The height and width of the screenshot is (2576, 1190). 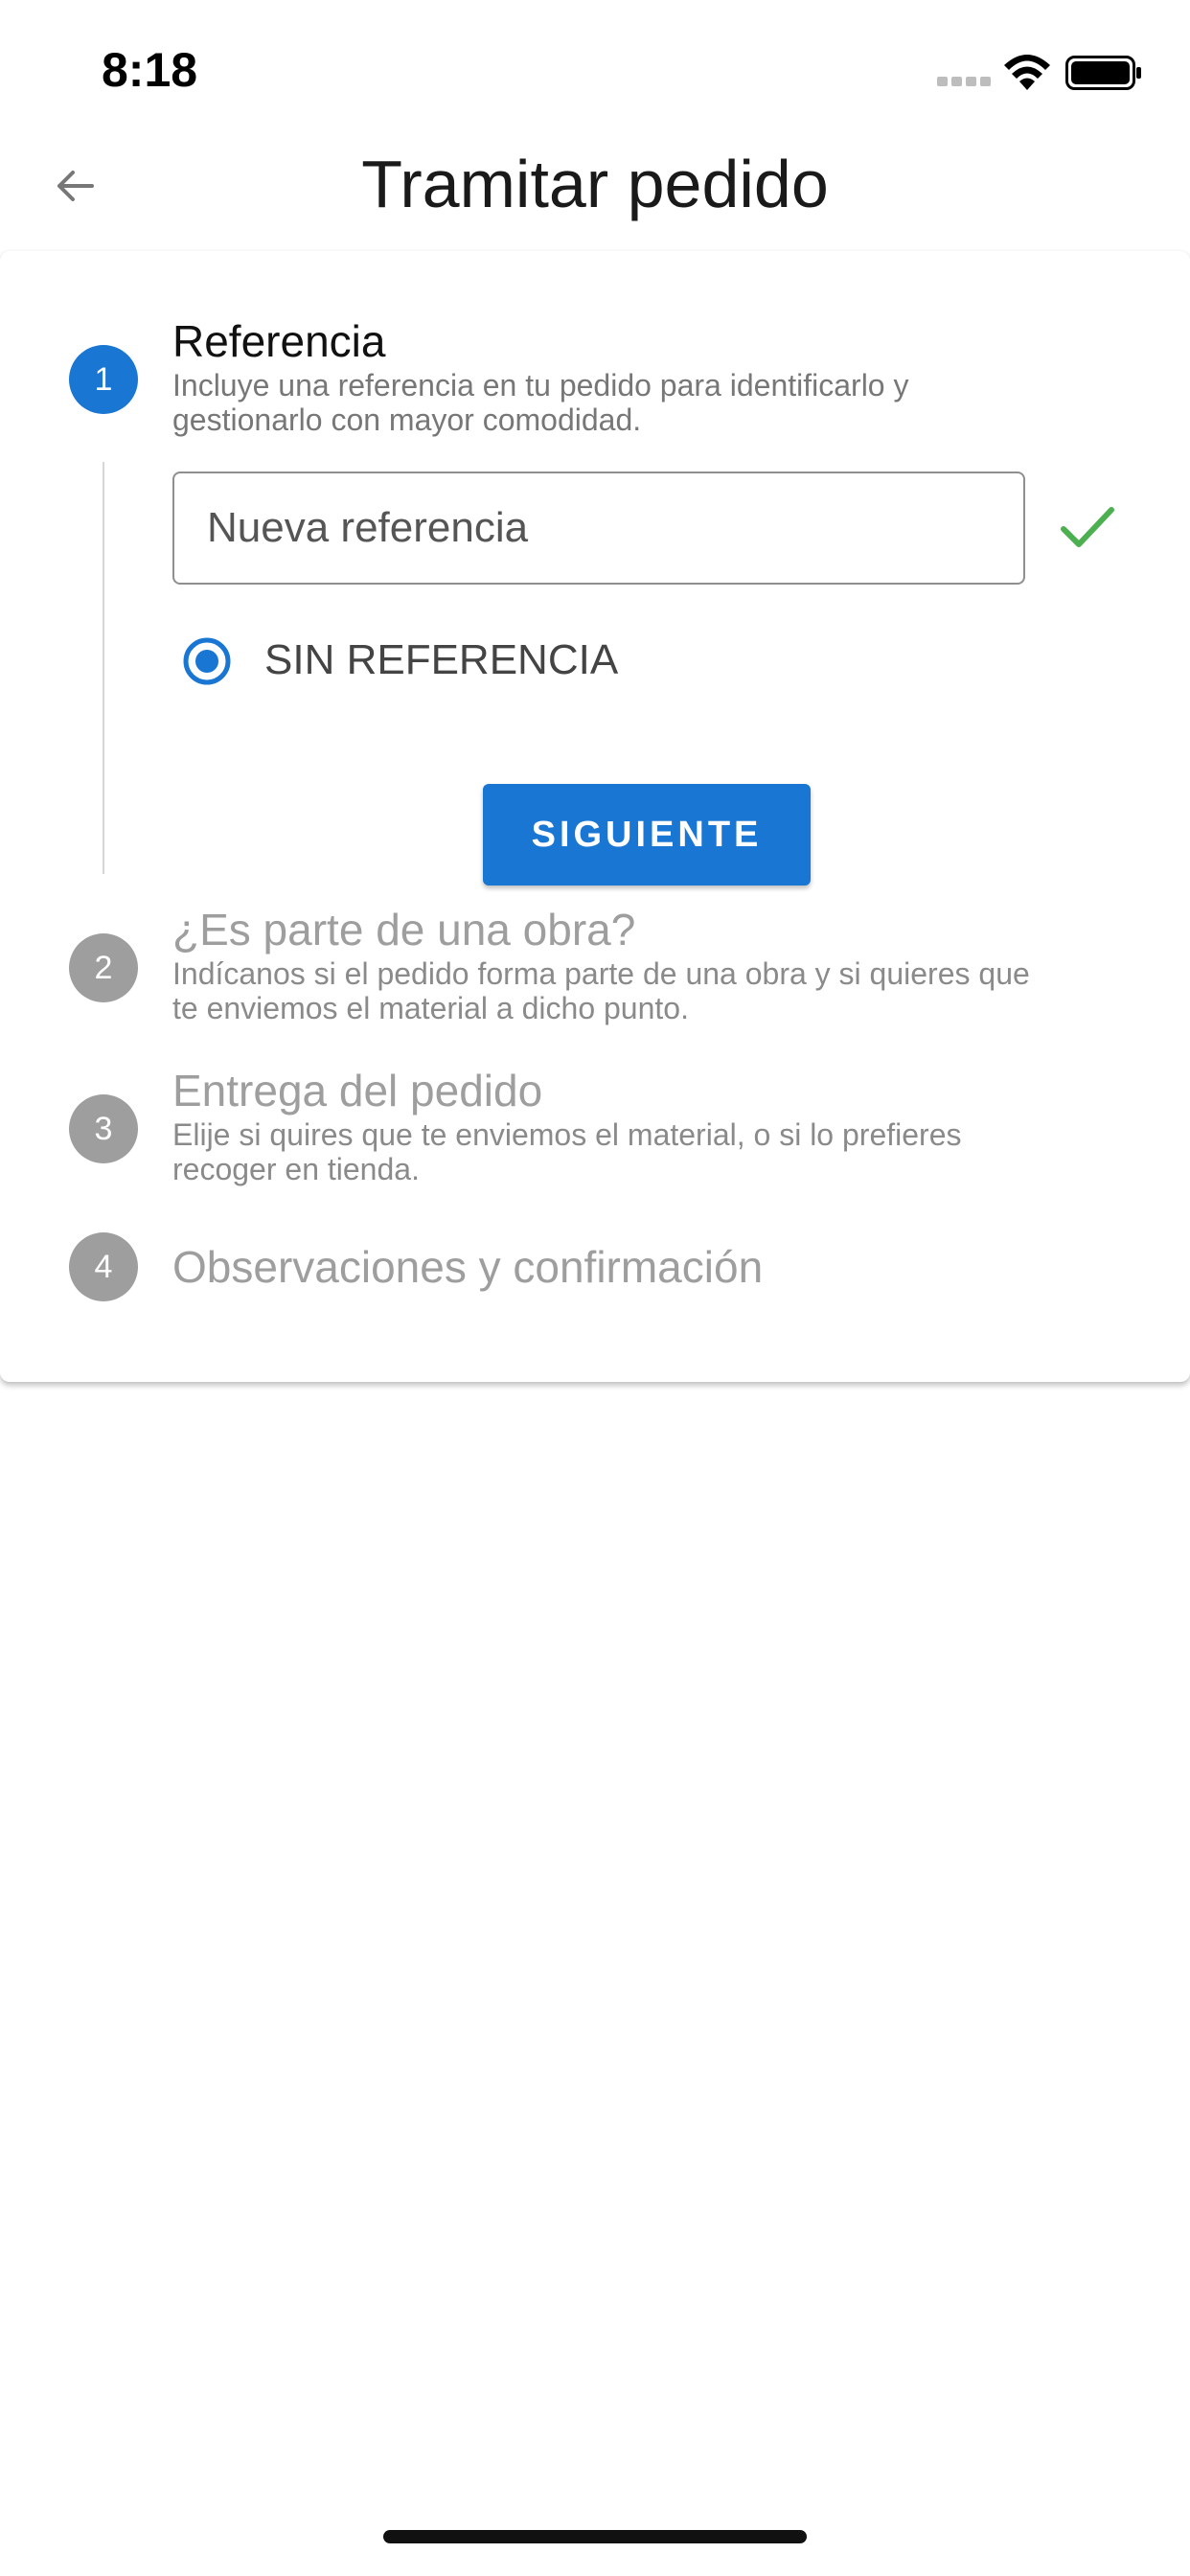 What do you see at coordinates (468, 1267) in the screenshot?
I see `step-4-title: Observaciones y confirmación` at bounding box center [468, 1267].